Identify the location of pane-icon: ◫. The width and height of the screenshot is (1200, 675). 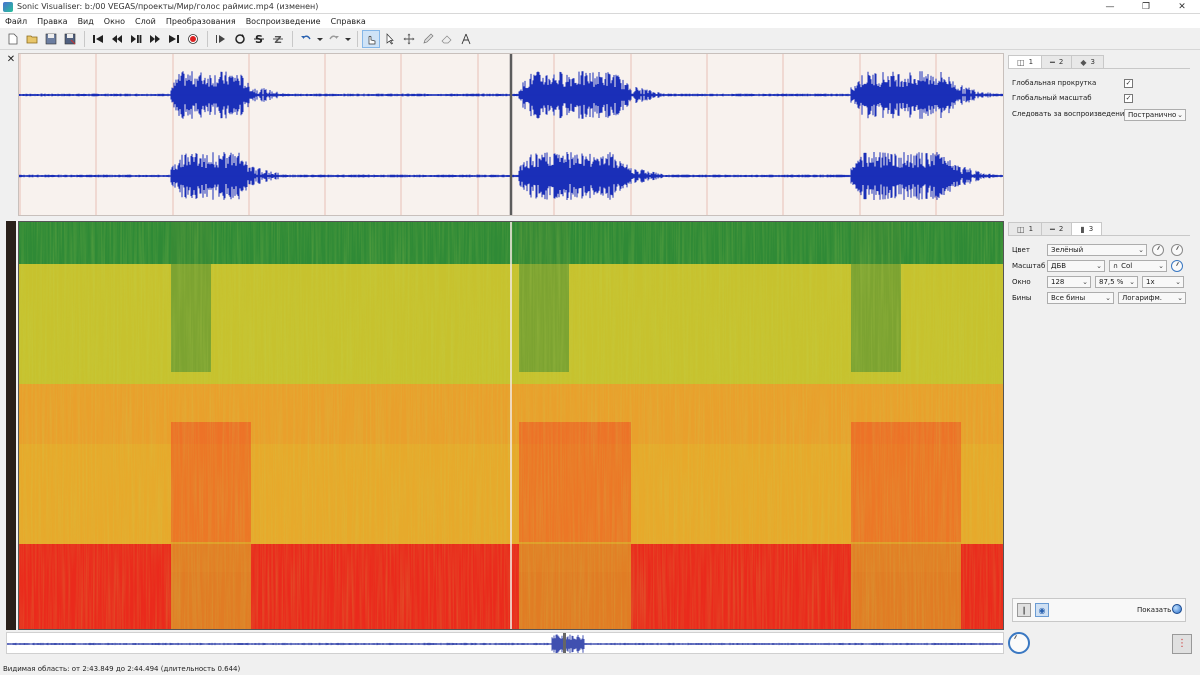
(1021, 229).